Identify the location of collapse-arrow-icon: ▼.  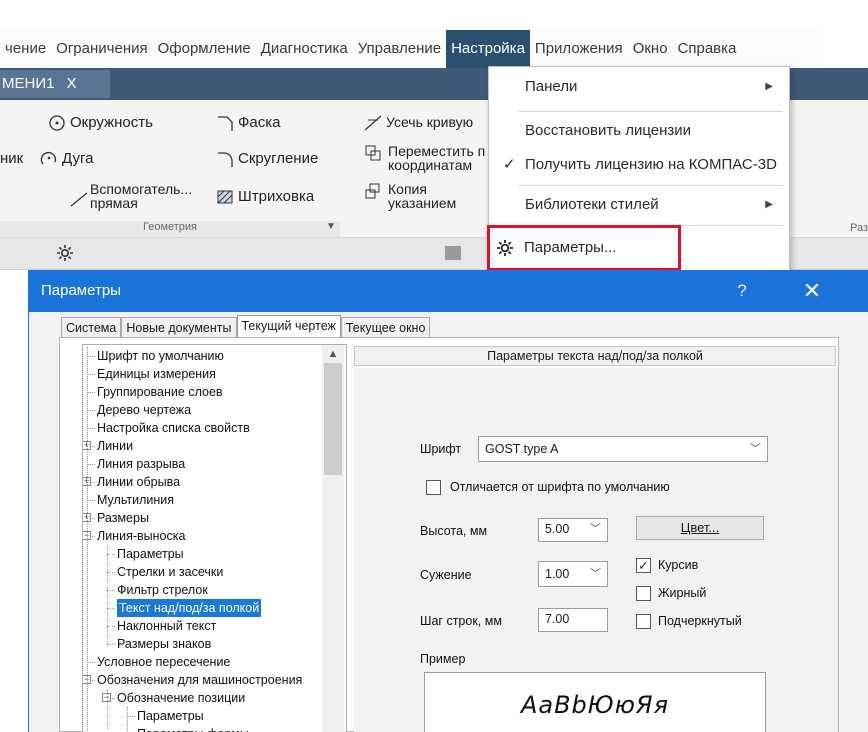
(331, 226).